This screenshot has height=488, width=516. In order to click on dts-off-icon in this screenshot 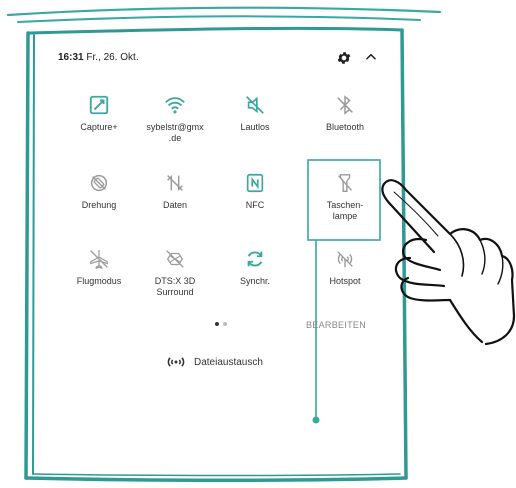, I will do `click(175, 259)`.